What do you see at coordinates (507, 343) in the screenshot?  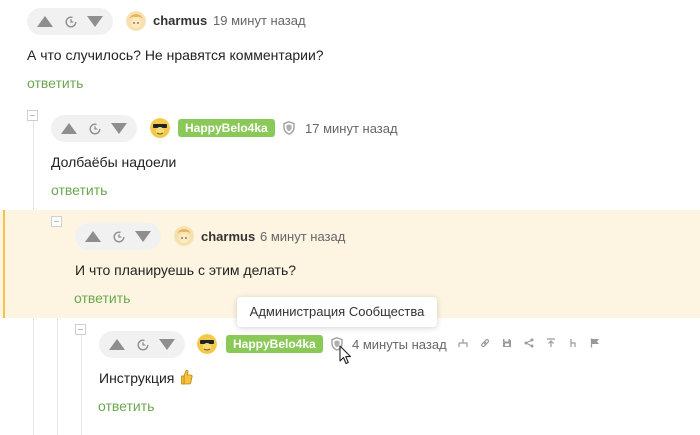 I see `save-icon` at bounding box center [507, 343].